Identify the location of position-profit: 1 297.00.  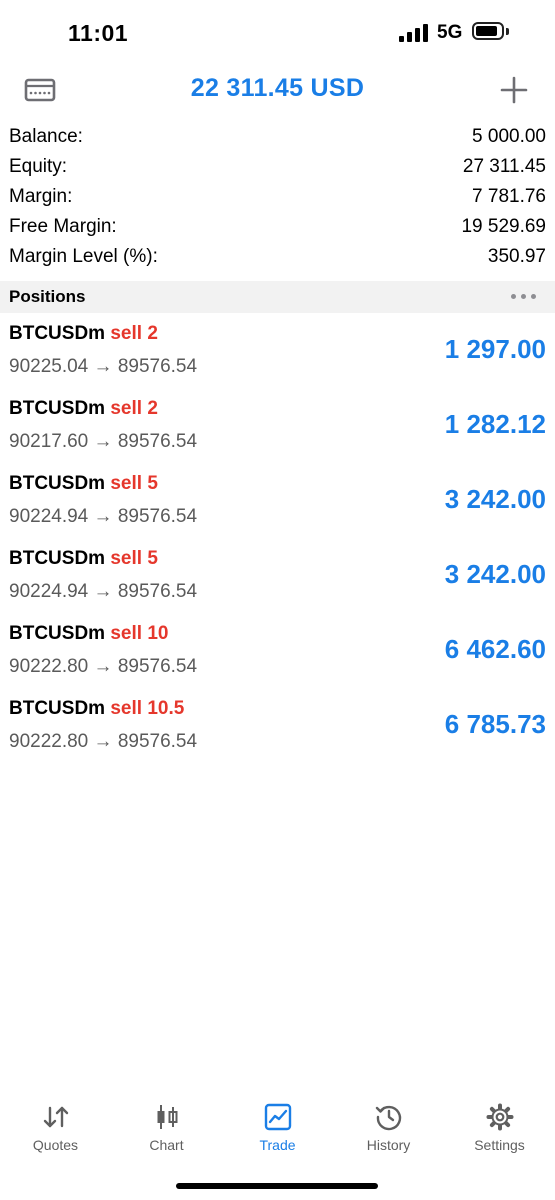
(495, 349).